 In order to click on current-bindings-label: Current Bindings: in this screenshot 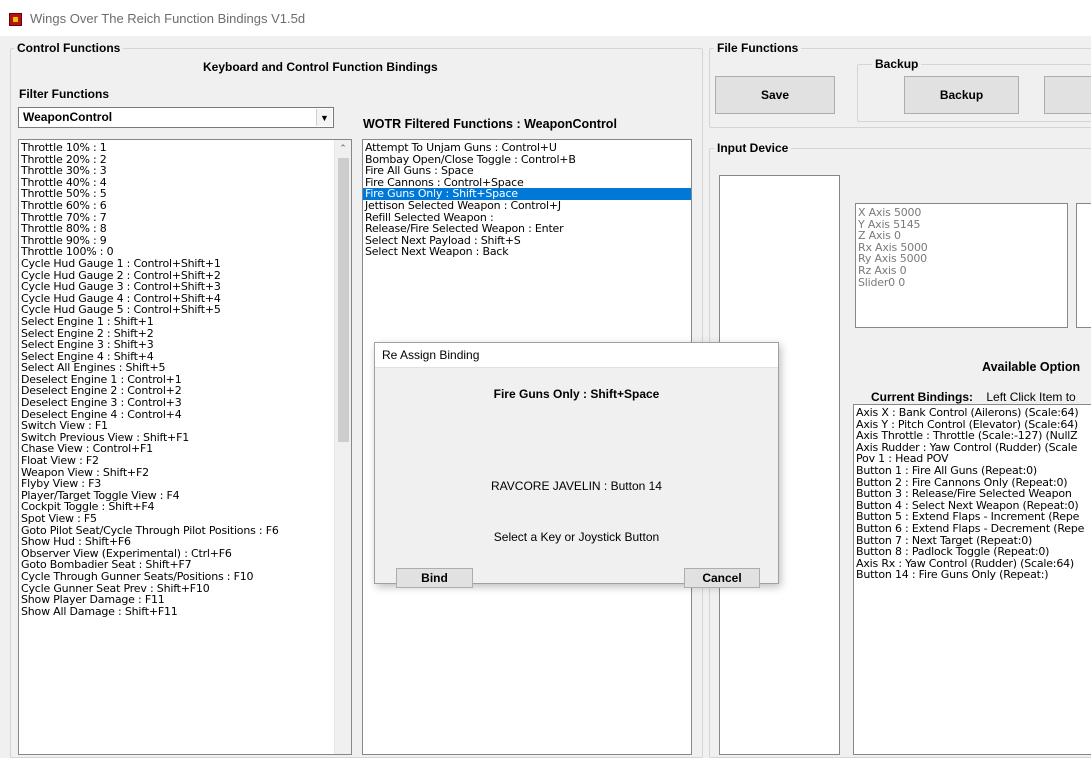, I will do `click(922, 397)`.